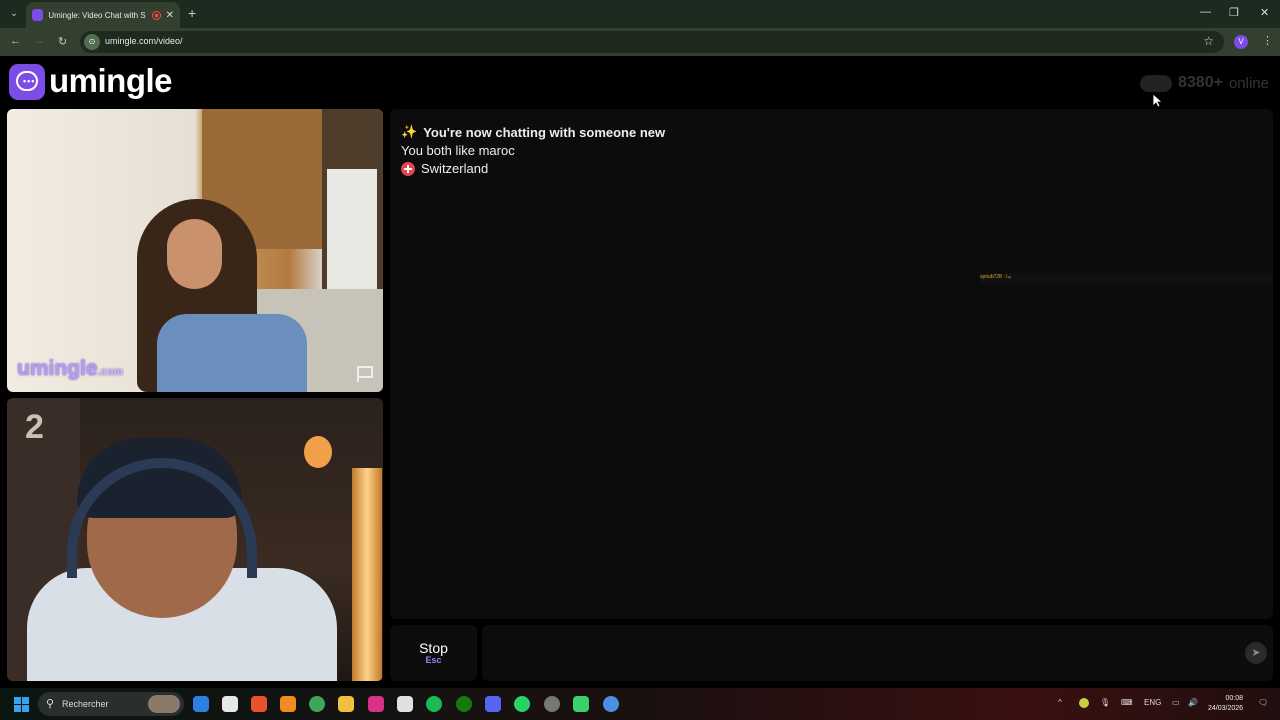 The width and height of the screenshot is (1280, 720). What do you see at coordinates (92, 42) in the screenshot?
I see `site-info-icon: ⊙` at bounding box center [92, 42].